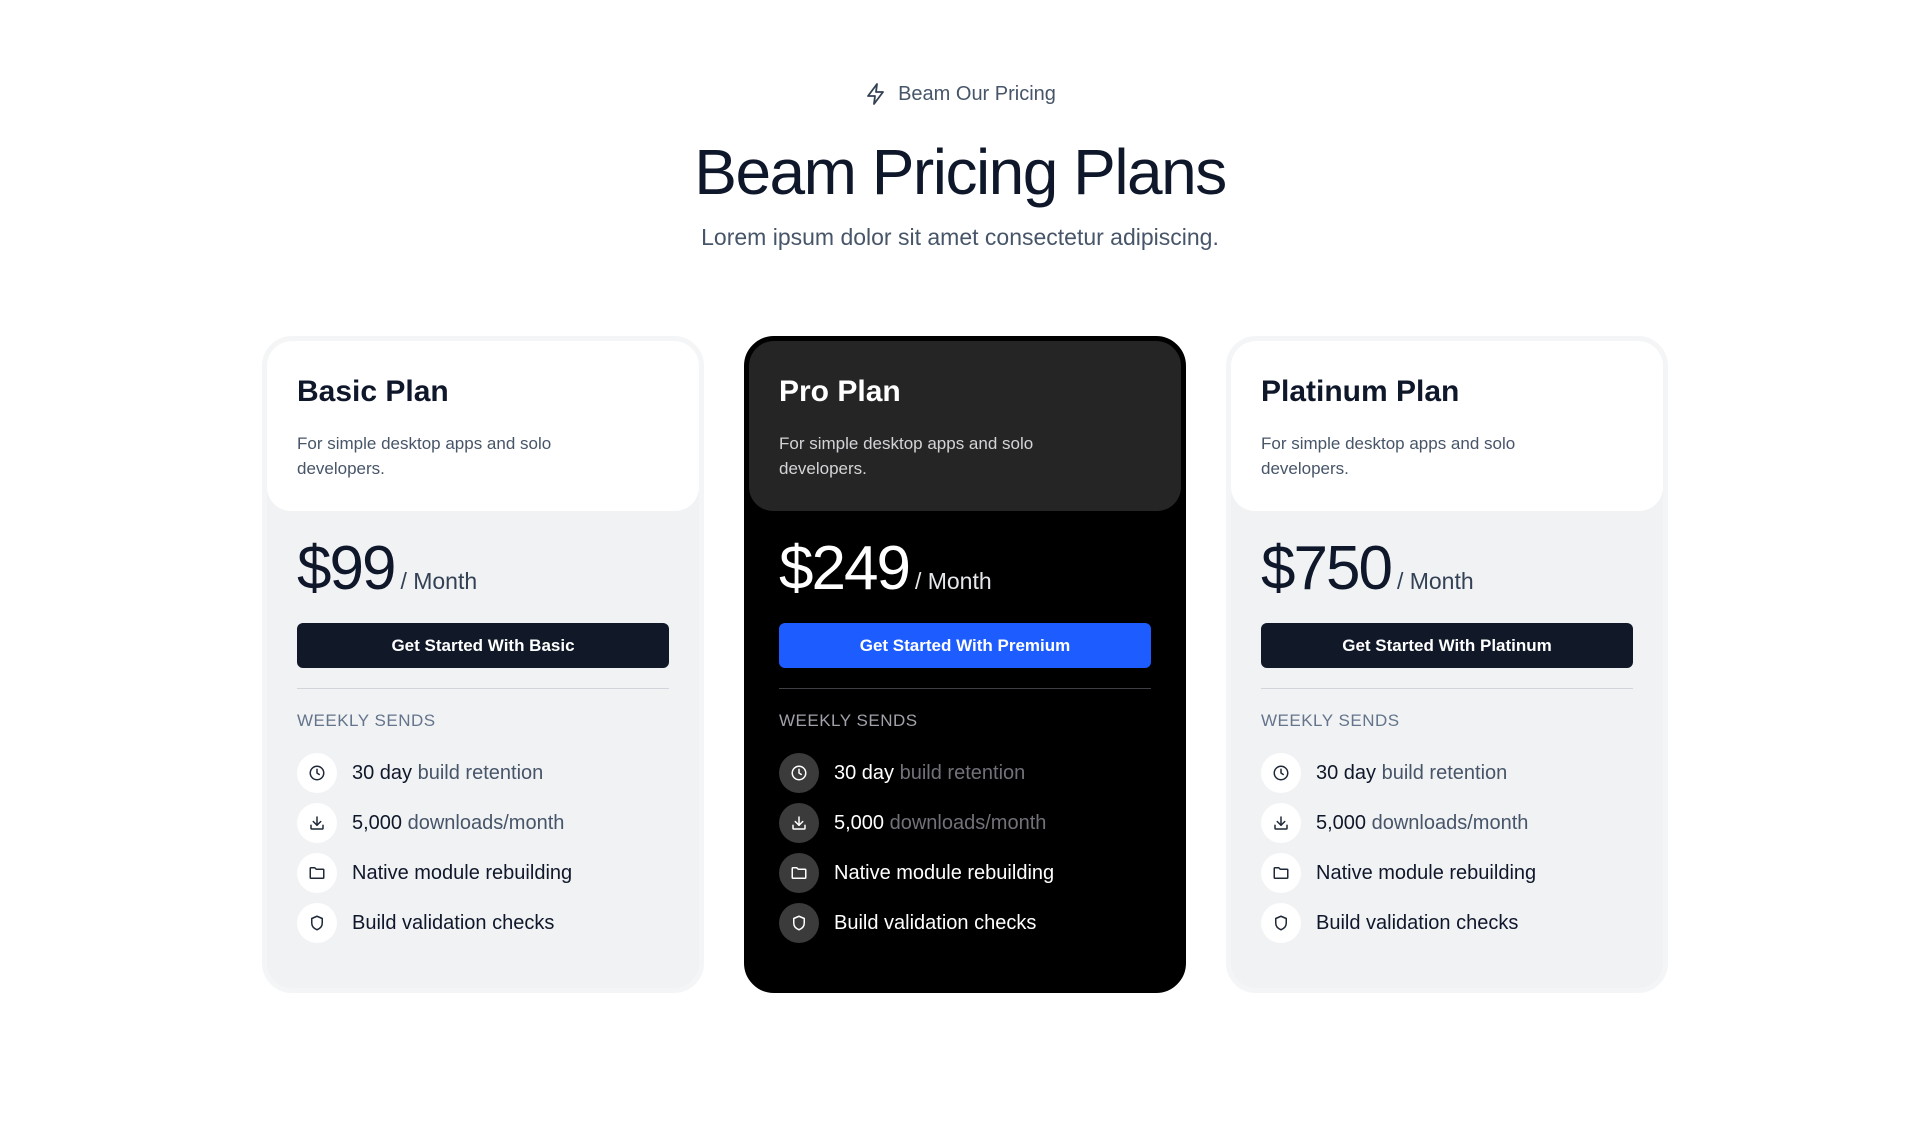 The width and height of the screenshot is (1920, 1146). I want to click on get-started-platinum-button: Get Started With Platinum, so click(1447, 645).